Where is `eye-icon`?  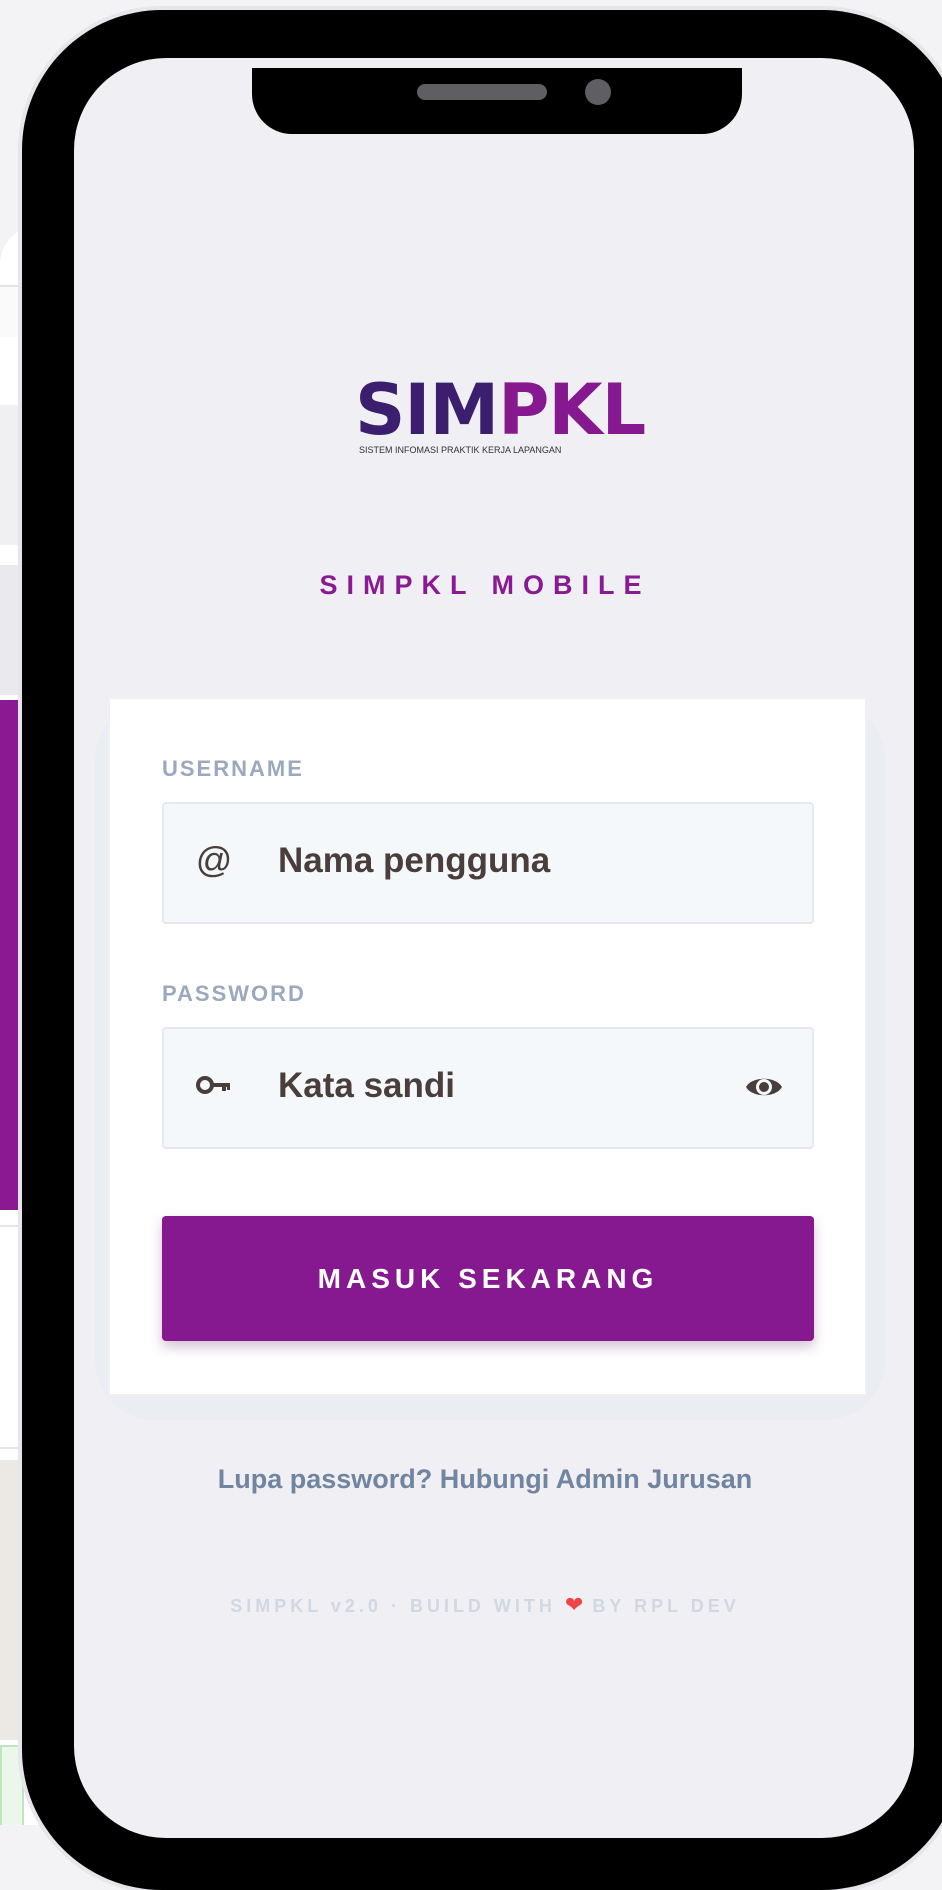 eye-icon is located at coordinates (764, 1087).